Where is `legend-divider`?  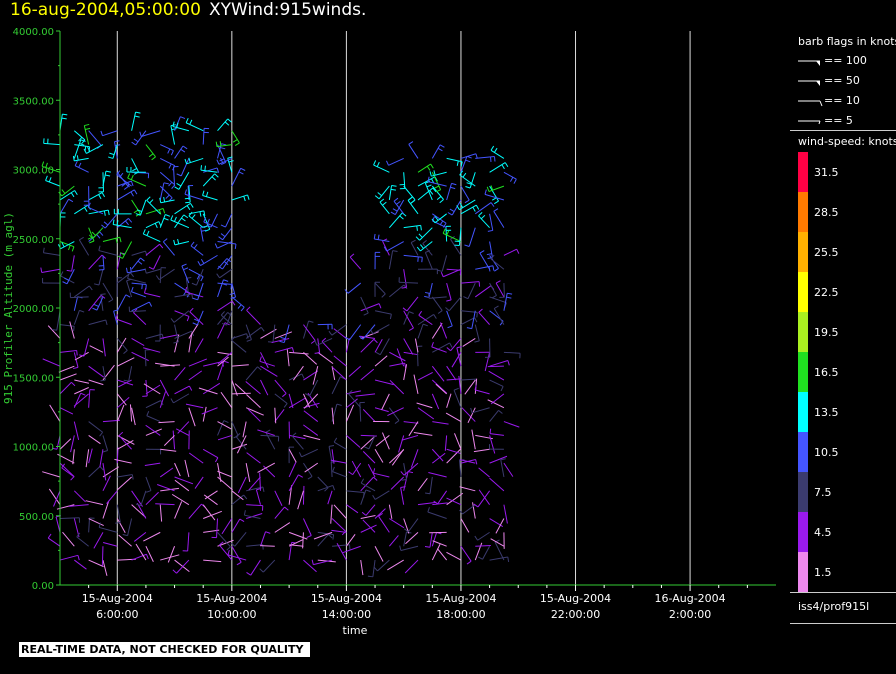
legend-divider is located at coordinates (843, 592).